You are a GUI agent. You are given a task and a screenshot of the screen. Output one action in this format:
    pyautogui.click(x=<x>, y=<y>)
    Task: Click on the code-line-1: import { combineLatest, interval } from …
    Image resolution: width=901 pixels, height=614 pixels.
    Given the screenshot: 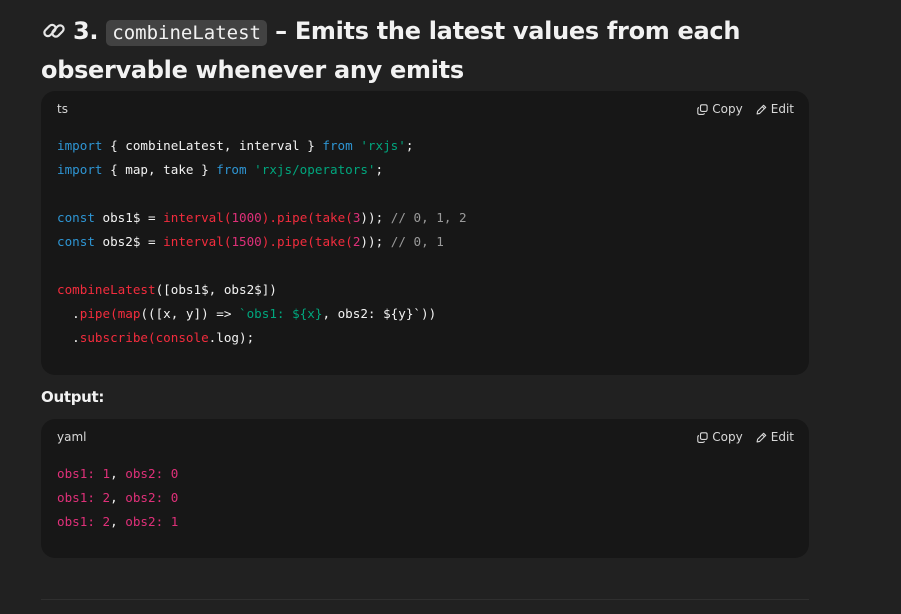 What is the action you would take?
    pyautogui.click(x=235, y=145)
    